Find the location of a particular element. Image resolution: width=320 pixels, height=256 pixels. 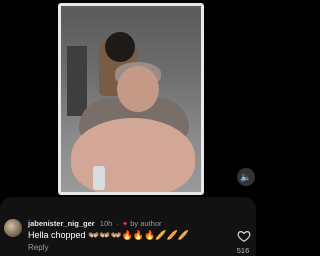

like-count: 516 is located at coordinates (243, 250).